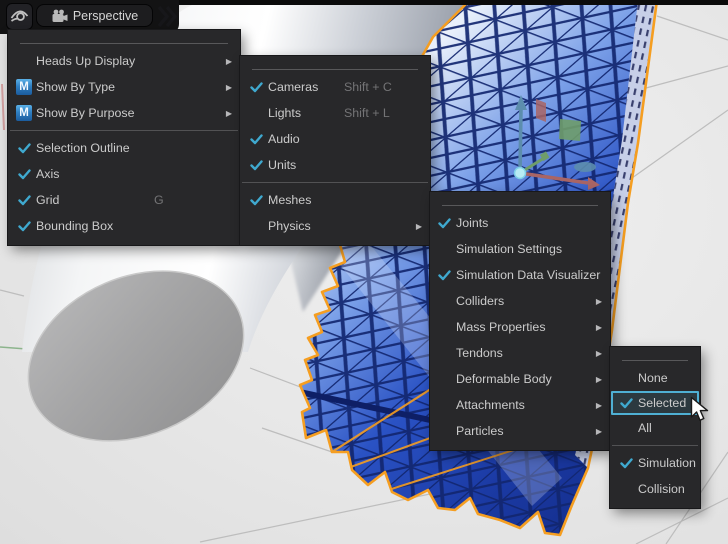  I want to click on menu-item-label: Joints, so click(472, 223).